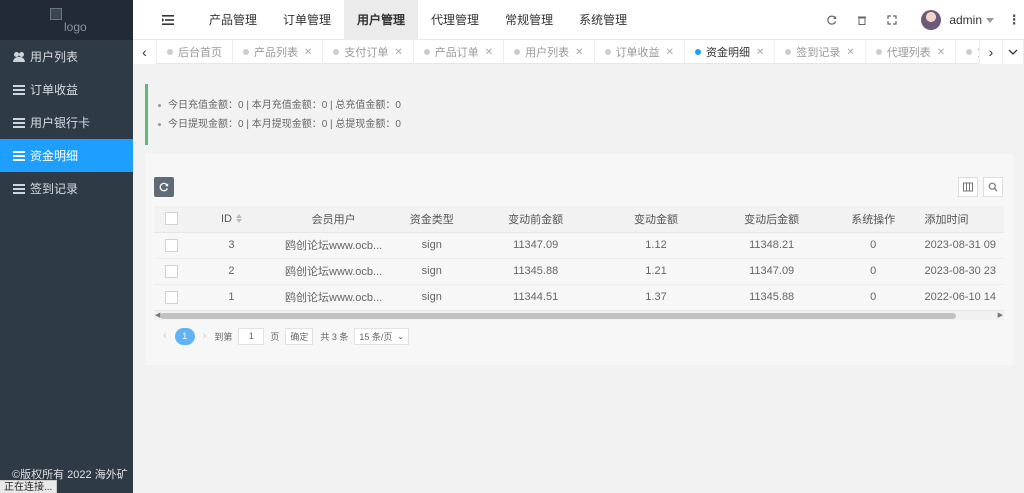  I want to click on cell-add-time: 2022-06-10 14, so click(959, 297).